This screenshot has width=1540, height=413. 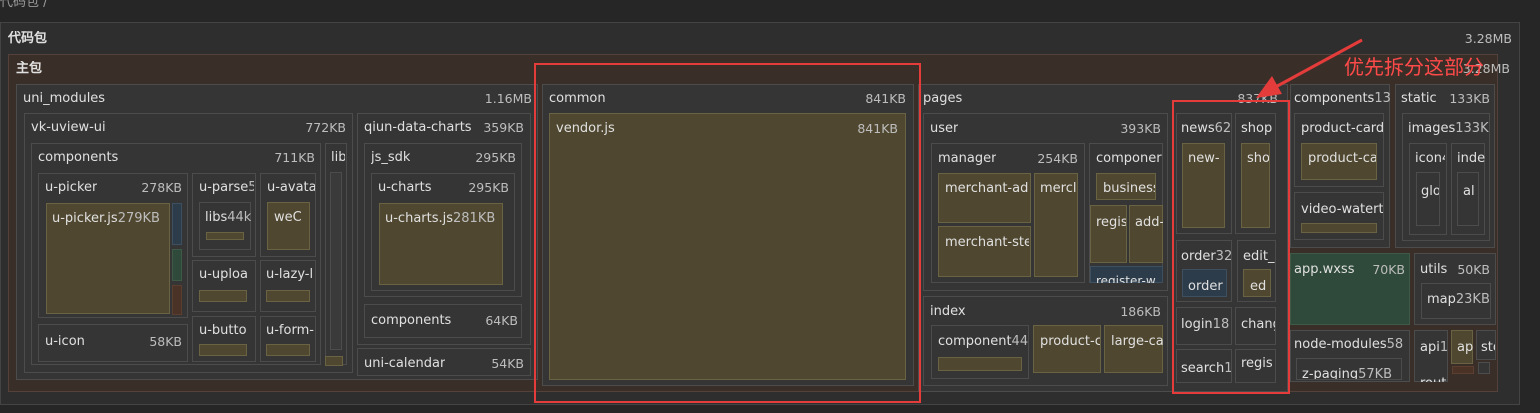 What do you see at coordinates (226, 187) in the screenshot?
I see `u-parse-label: u-parse5` at bounding box center [226, 187].